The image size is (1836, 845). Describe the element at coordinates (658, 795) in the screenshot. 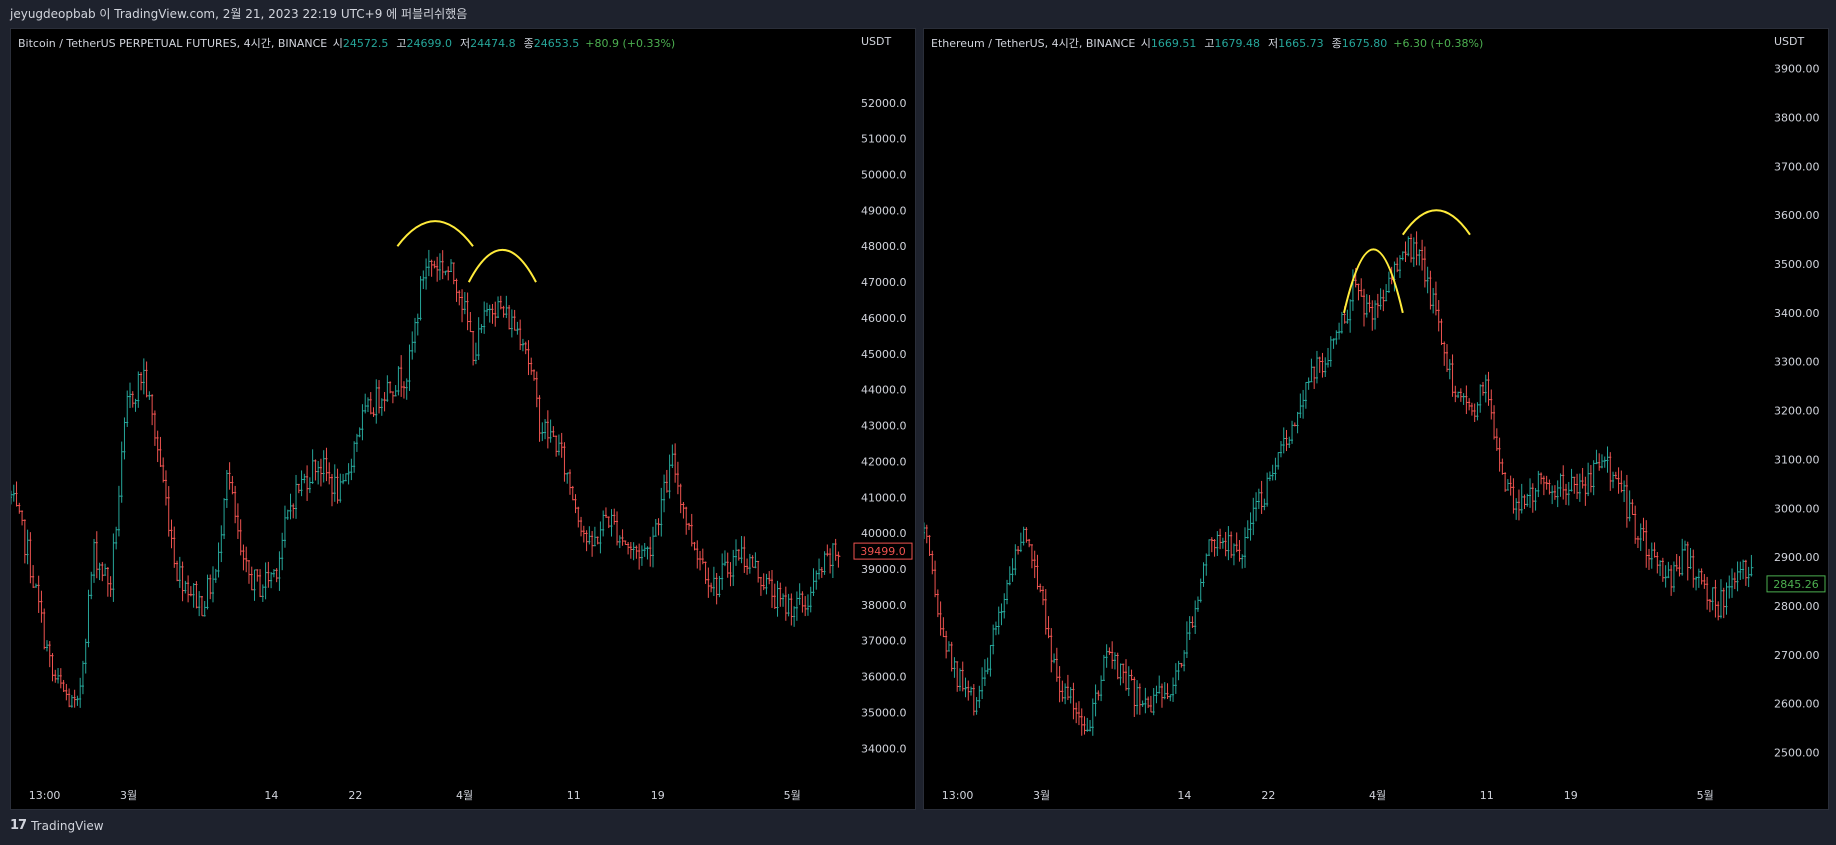

I see `btc-x-tick-label: 19` at that location.